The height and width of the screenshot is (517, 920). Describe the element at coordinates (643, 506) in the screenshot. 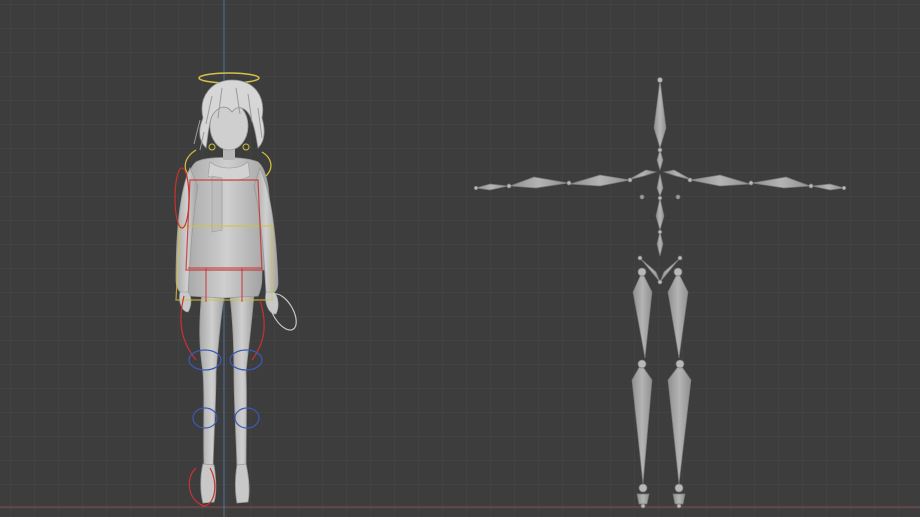

I see `left-toe-joint` at that location.